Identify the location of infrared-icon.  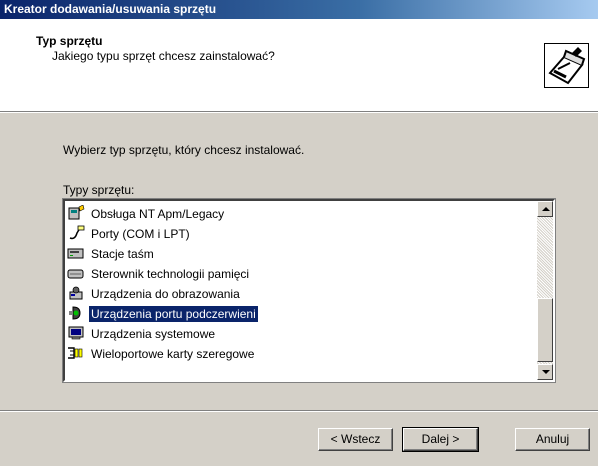
(75, 313).